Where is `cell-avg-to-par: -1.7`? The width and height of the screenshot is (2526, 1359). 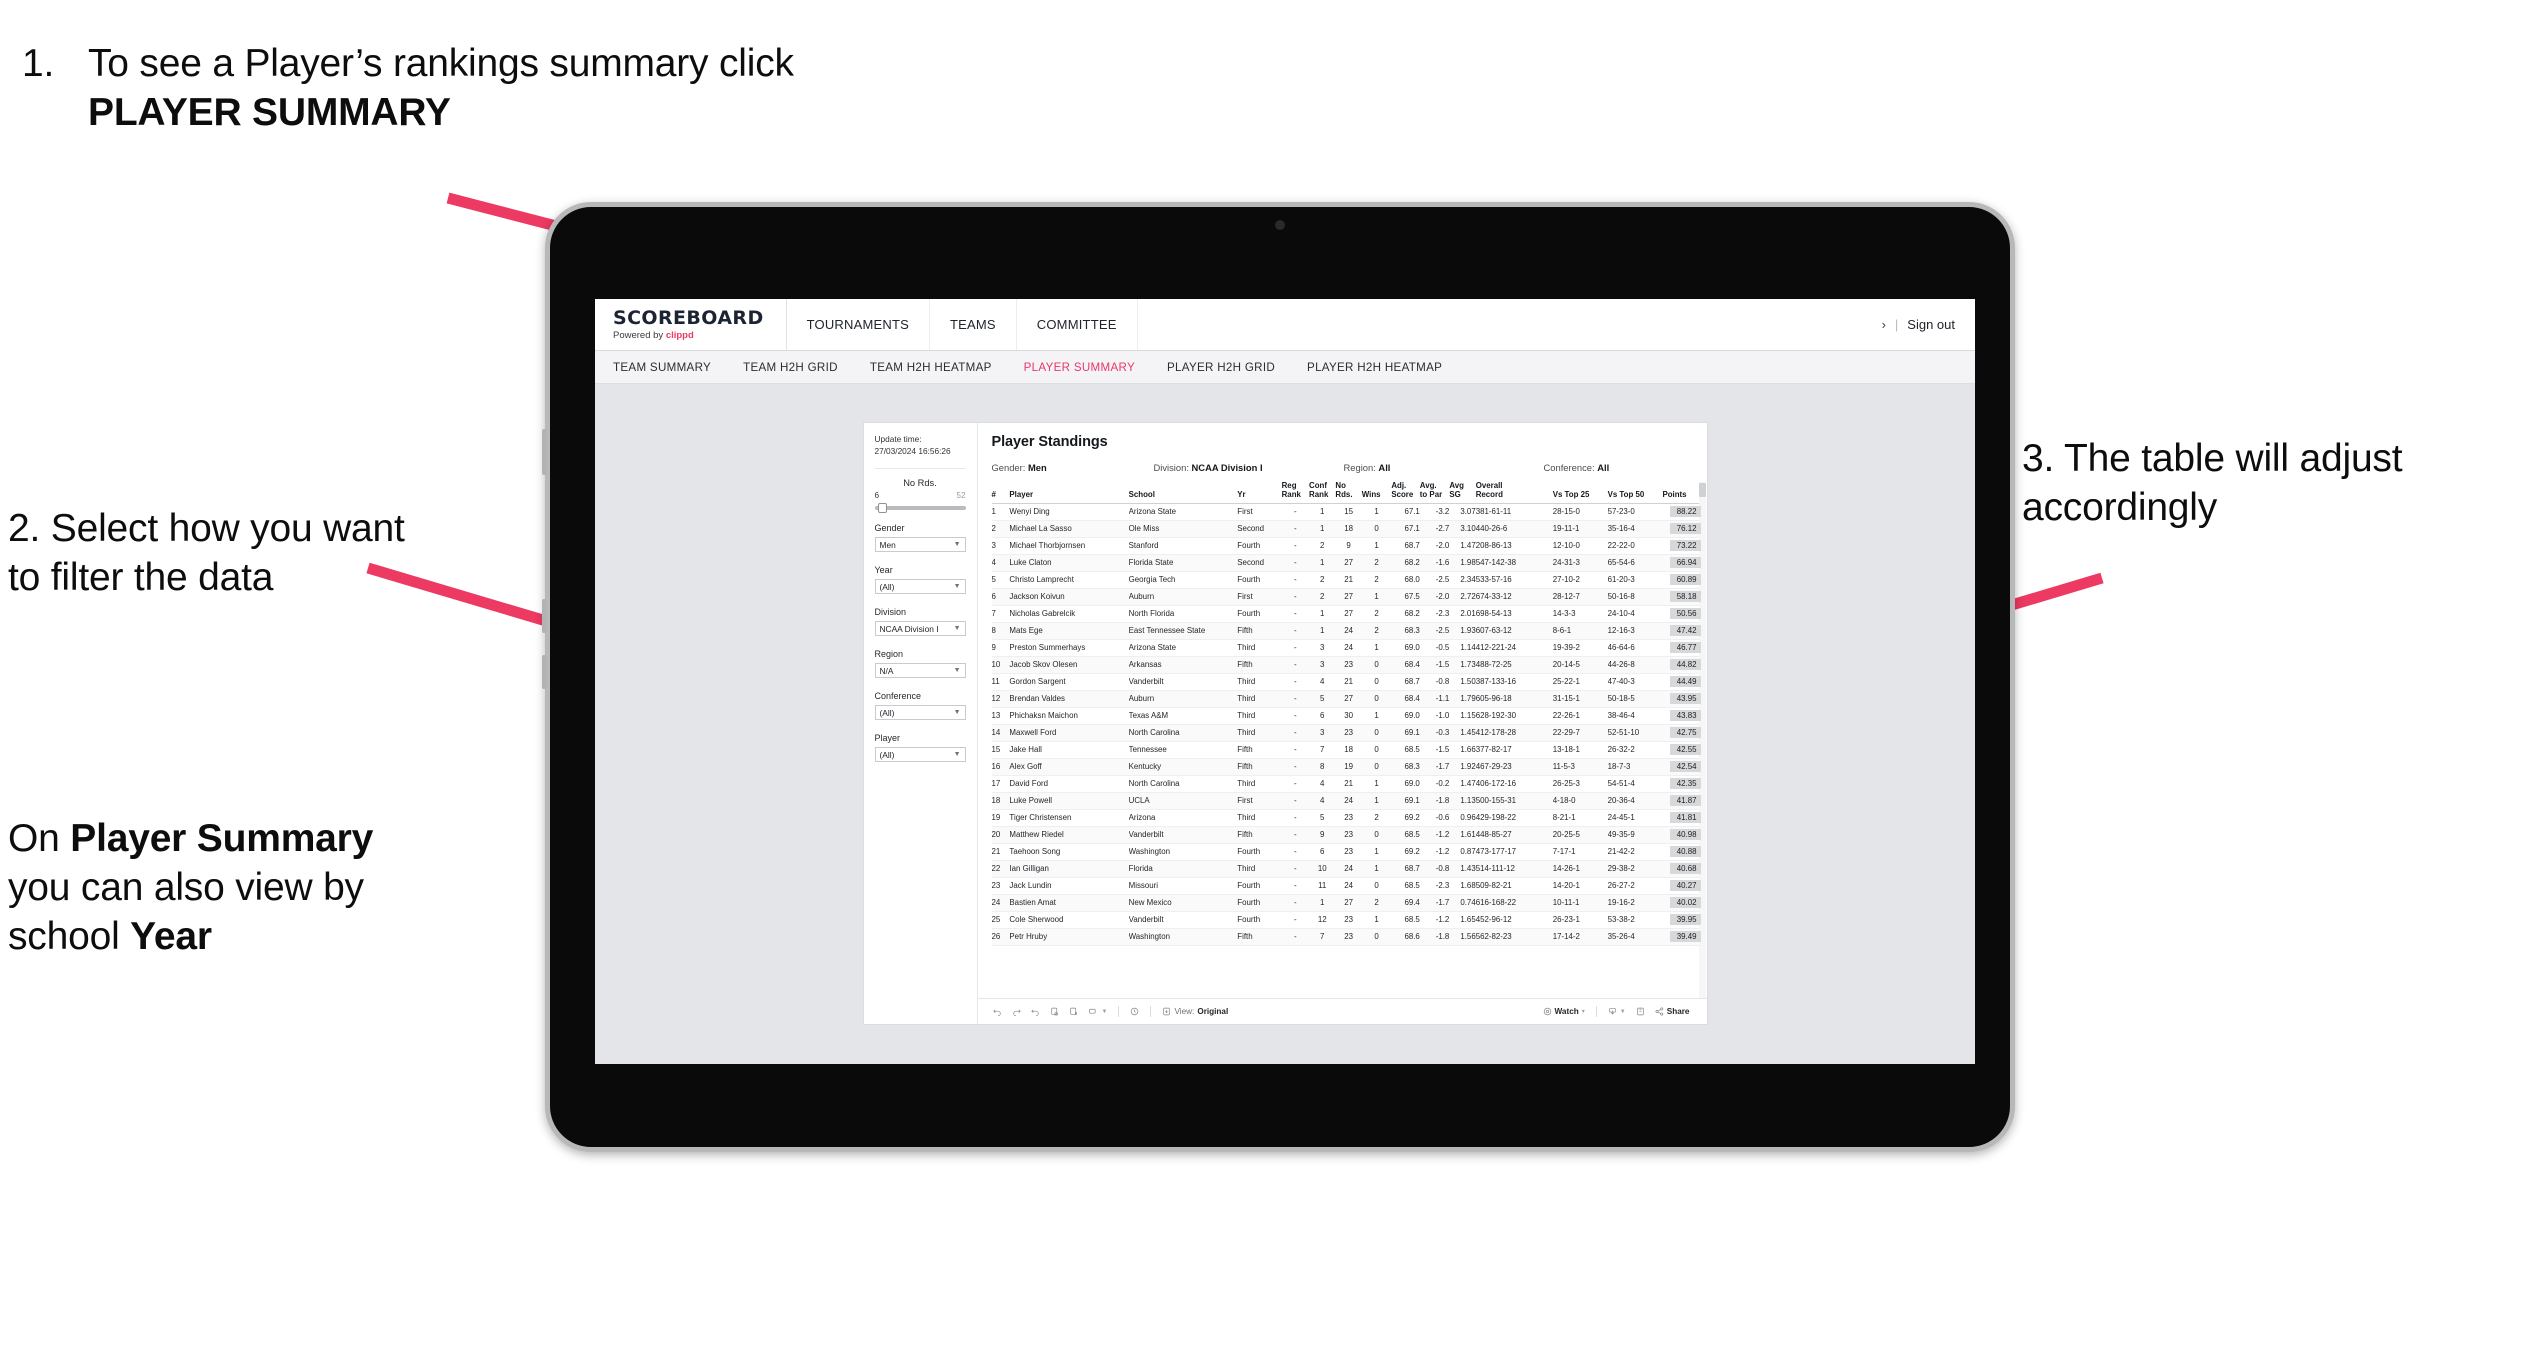 cell-avg-to-par: -1.7 is located at coordinates (1434, 767).